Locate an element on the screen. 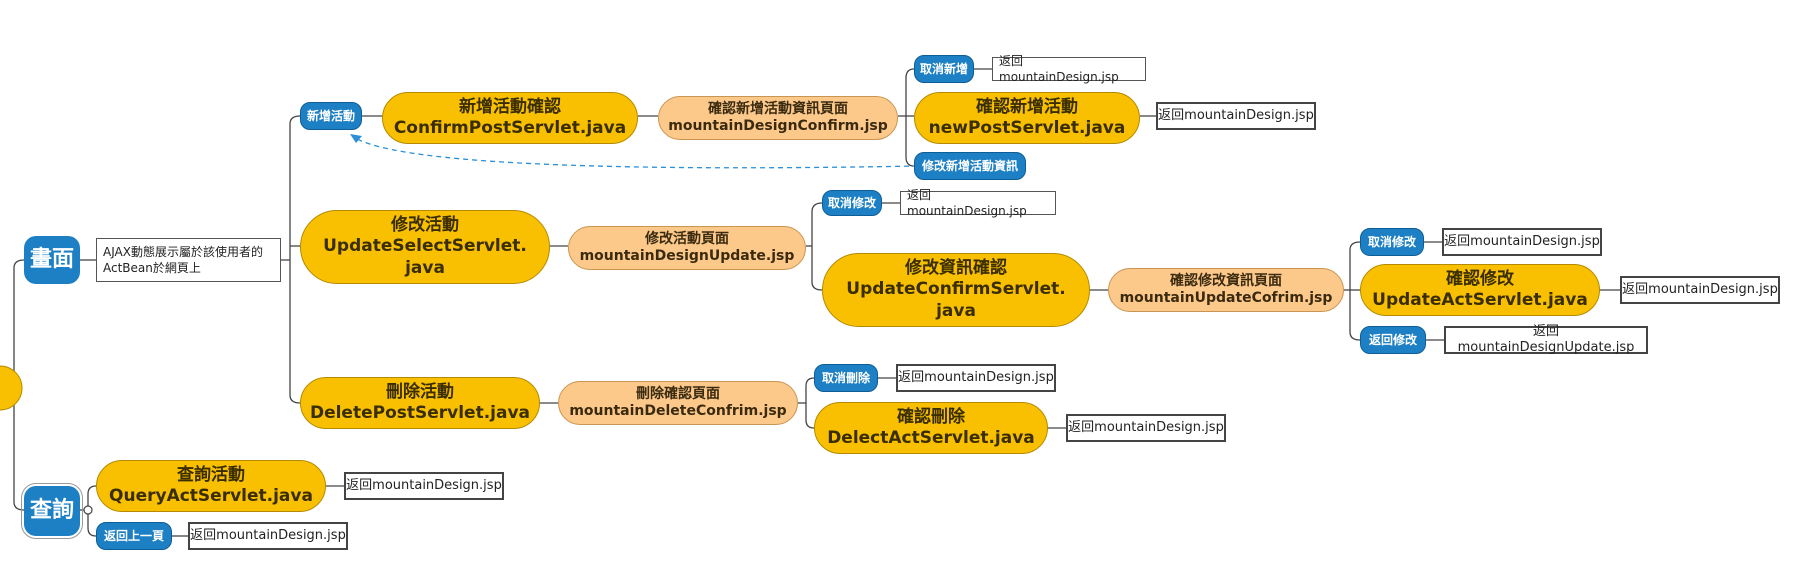 The height and width of the screenshot is (562, 1805). ajax-note: AJAX動態展示屬於該使用者的 ActBean於網頁上 is located at coordinates (188, 260).